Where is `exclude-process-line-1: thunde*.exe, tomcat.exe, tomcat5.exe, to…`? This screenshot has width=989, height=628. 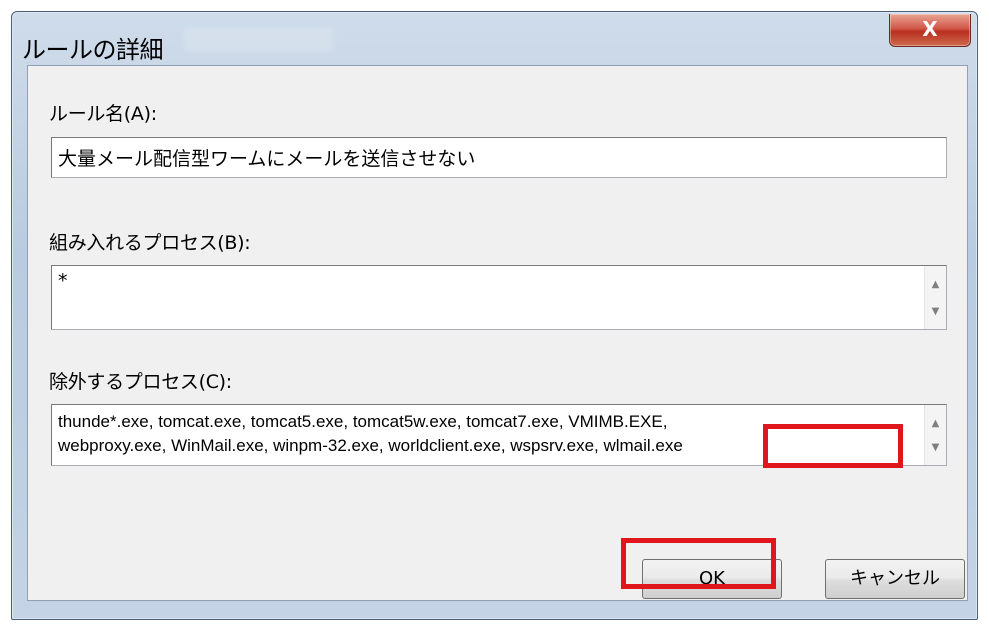 exclude-process-line-1: thunde*.exe, tomcat.exe, tomcat5.exe, to… is located at coordinates (363, 421).